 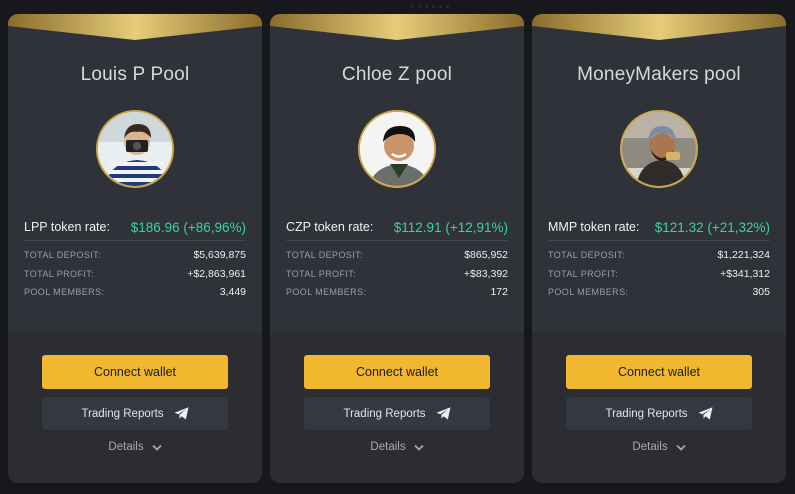 I want to click on token-rate-row: CZP token rate: $112.91 (+12,91%), so click(x=397, y=227).